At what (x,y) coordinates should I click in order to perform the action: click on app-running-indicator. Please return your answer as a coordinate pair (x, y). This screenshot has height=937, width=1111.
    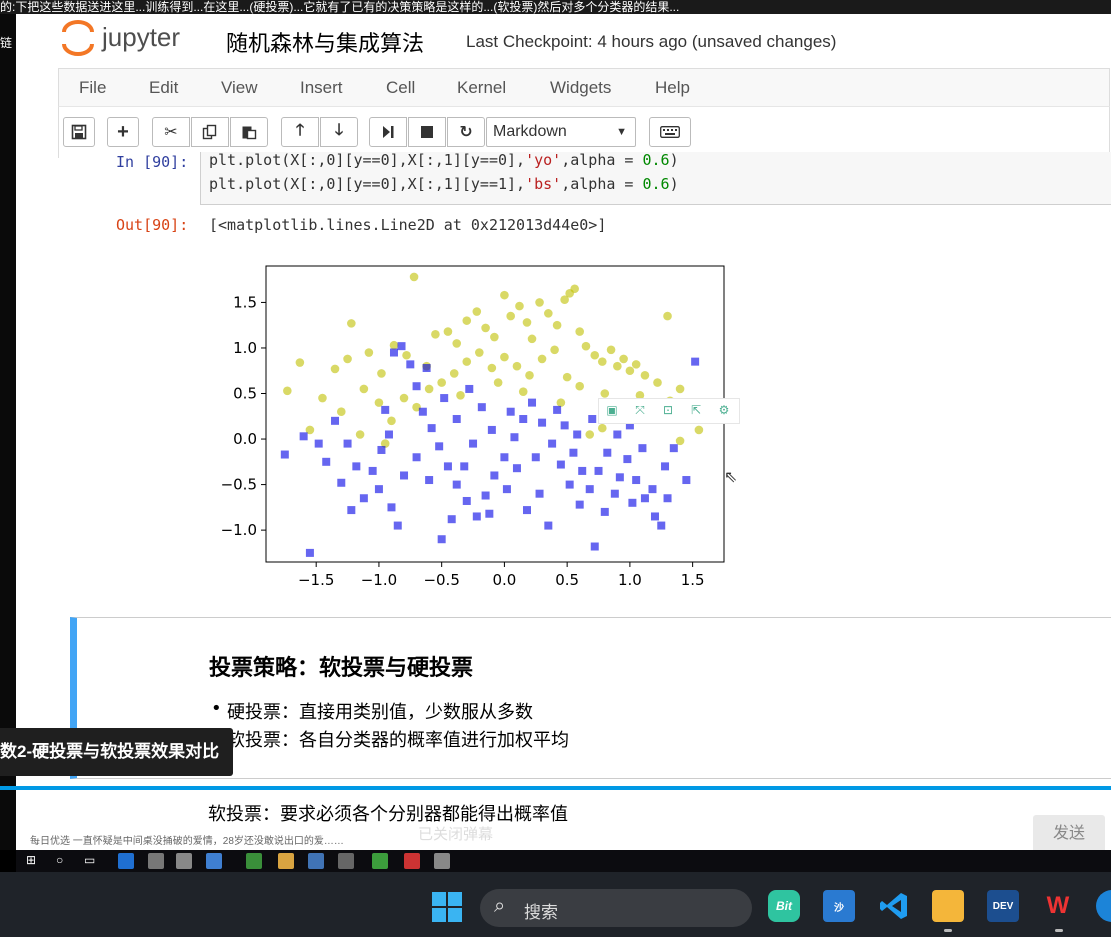
    Looking at the image, I should click on (1059, 930).